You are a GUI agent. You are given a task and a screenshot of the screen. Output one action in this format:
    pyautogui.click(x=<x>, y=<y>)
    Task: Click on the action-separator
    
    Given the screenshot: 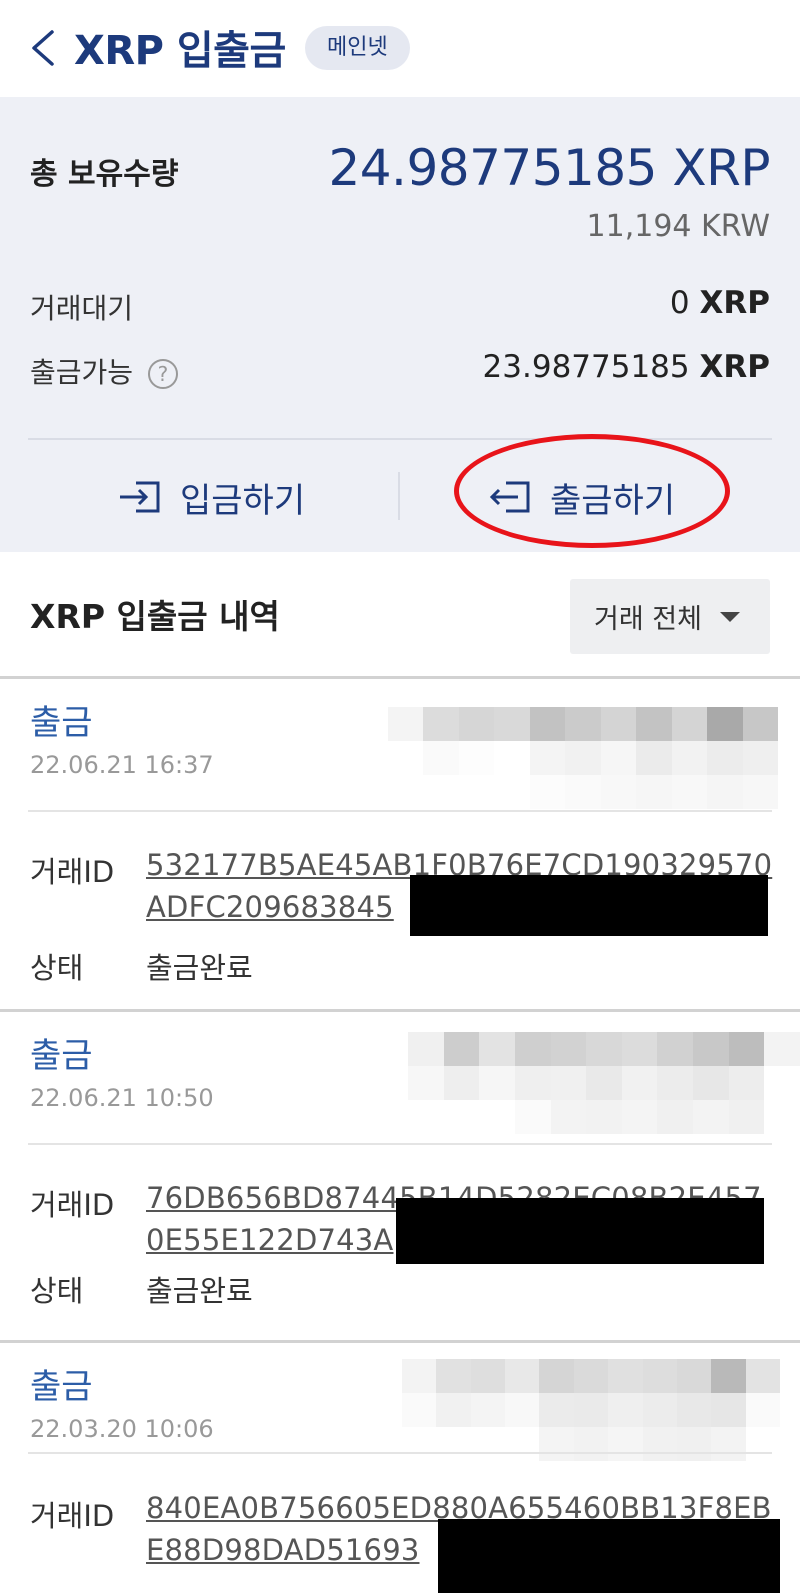 What is the action you would take?
    pyautogui.click(x=399, y=496)
    